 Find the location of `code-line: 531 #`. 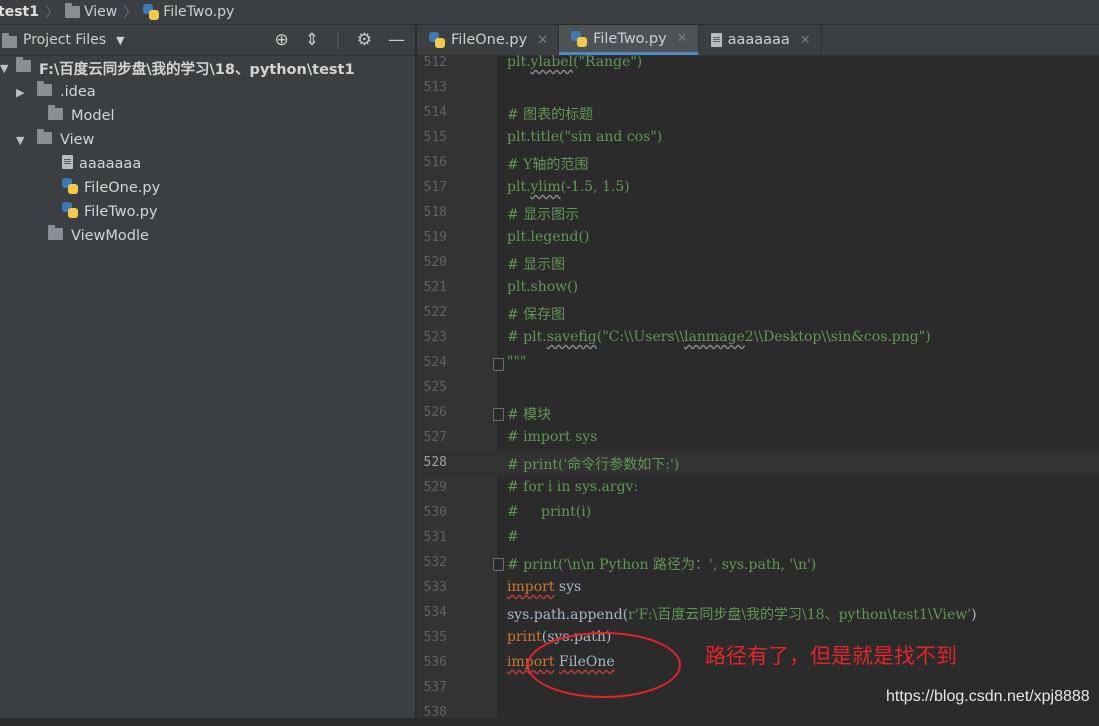

code-line: 531 # is located at coordinates (758, 538).